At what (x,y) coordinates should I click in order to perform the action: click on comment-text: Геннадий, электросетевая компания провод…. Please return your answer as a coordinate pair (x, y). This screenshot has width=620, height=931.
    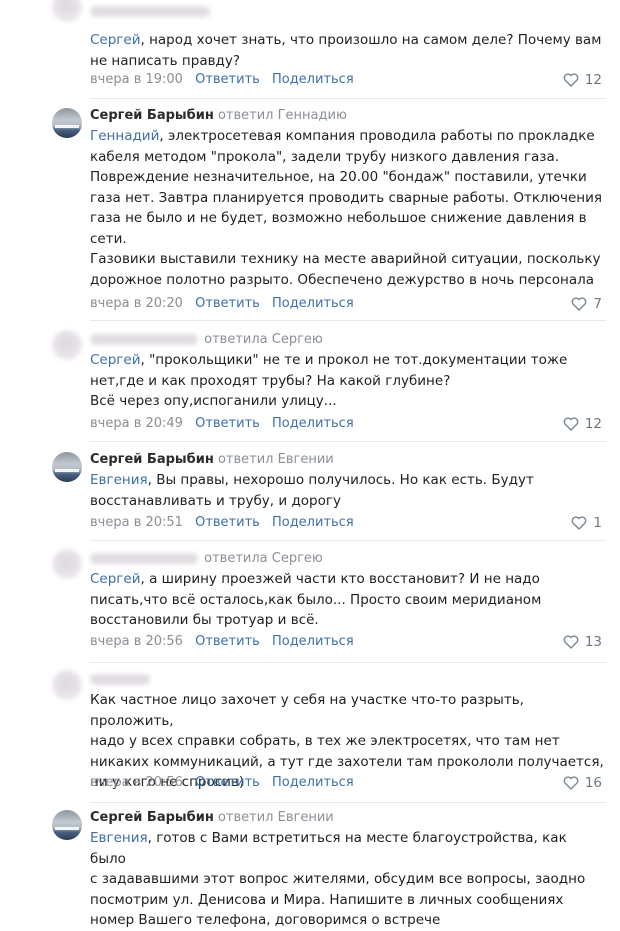
    Looking at the image, I should click on (346, 208).